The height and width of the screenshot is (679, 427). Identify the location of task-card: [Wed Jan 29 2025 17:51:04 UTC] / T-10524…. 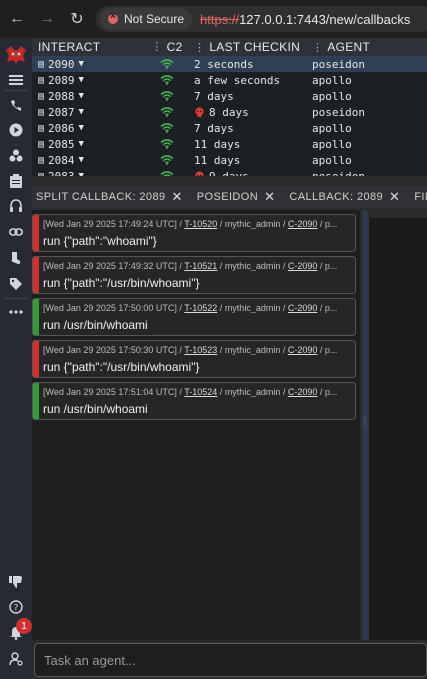
(194, 401).